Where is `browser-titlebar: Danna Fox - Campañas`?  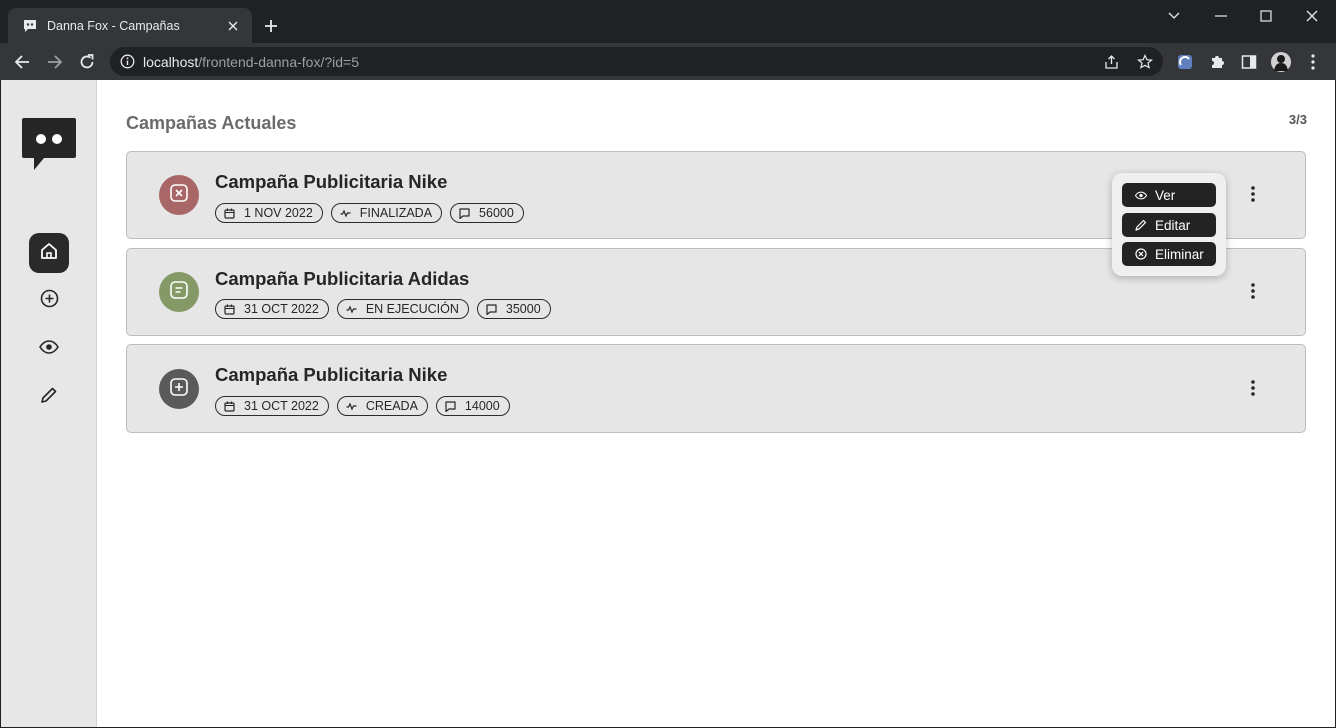
browser-titlebar: Danna Fox - Campañas is located at coordinates (668, 21).